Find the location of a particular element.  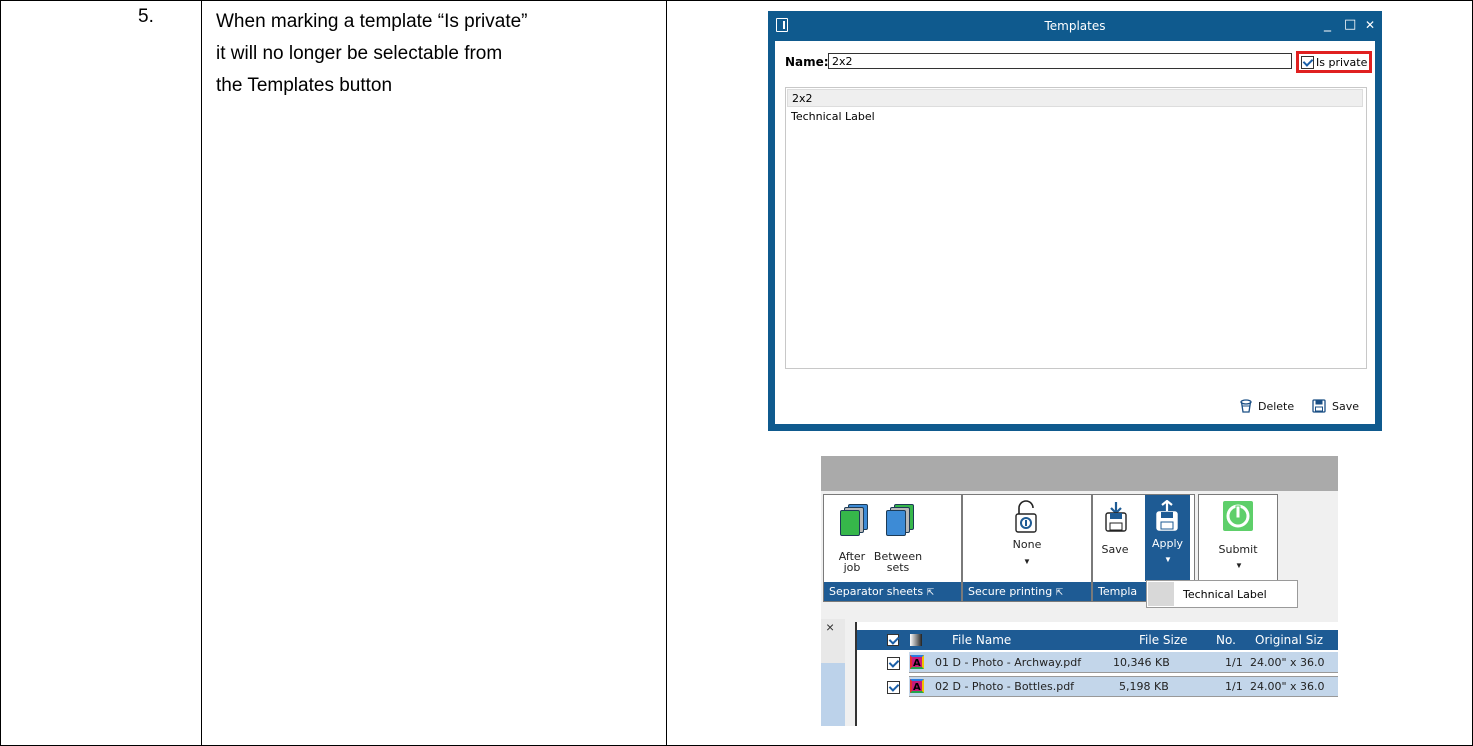

padlock-icon is located at coordinates (1026, 517).